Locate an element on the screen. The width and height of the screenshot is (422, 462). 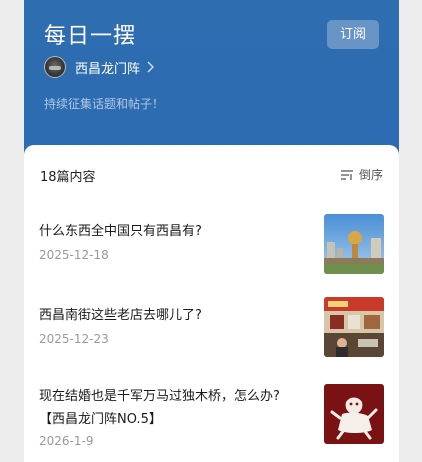
article-count: 18篇内容 is located at coordinates (68, 177).